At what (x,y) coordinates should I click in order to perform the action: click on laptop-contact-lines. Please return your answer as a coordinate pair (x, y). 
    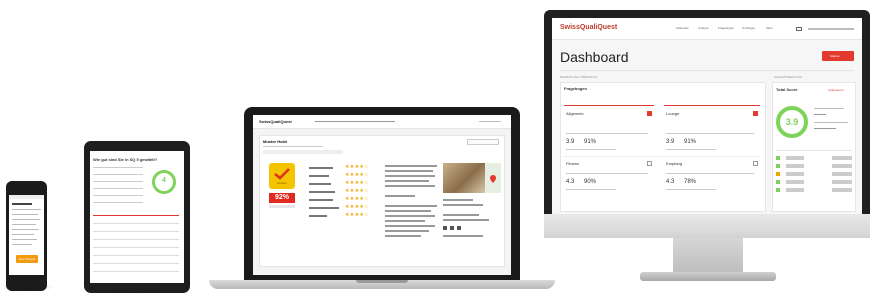
    Looking at the image, I should click on (468, 219).